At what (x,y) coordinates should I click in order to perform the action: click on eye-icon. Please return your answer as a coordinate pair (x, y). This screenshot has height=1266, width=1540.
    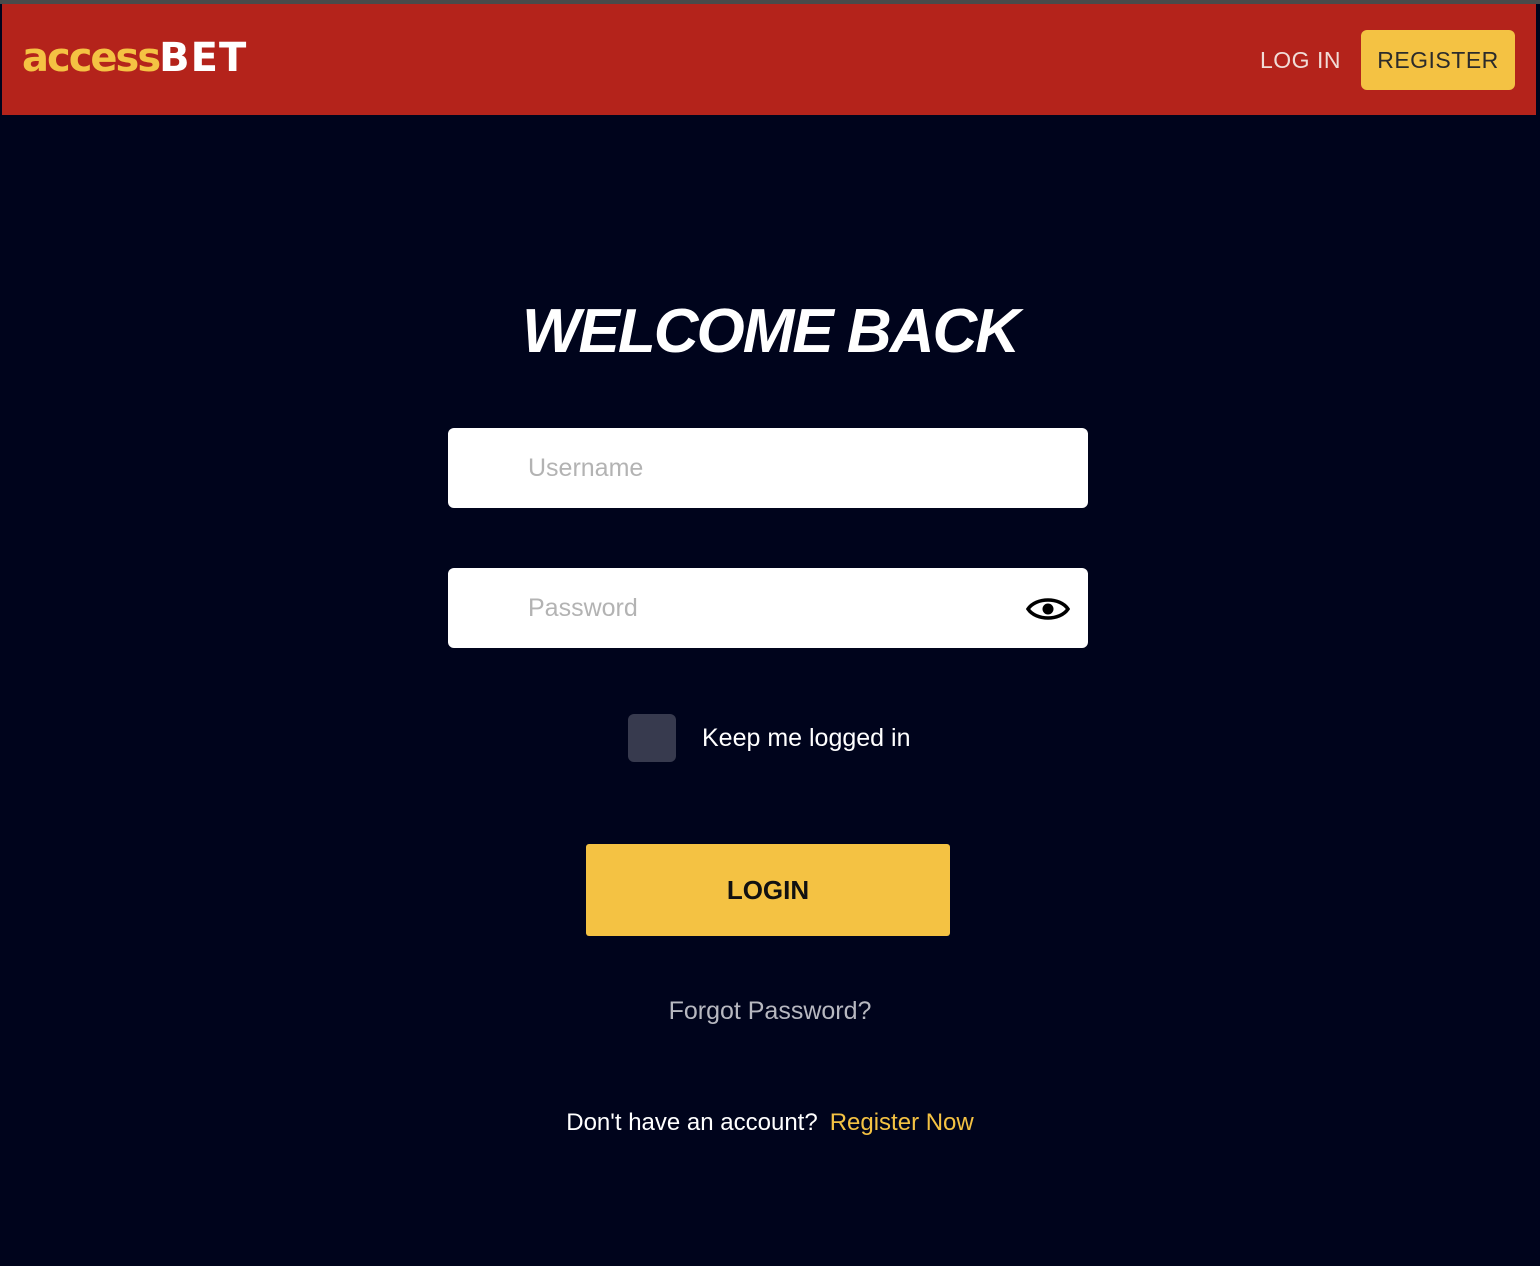
    Looking at the image, I should click on (1048, 609).